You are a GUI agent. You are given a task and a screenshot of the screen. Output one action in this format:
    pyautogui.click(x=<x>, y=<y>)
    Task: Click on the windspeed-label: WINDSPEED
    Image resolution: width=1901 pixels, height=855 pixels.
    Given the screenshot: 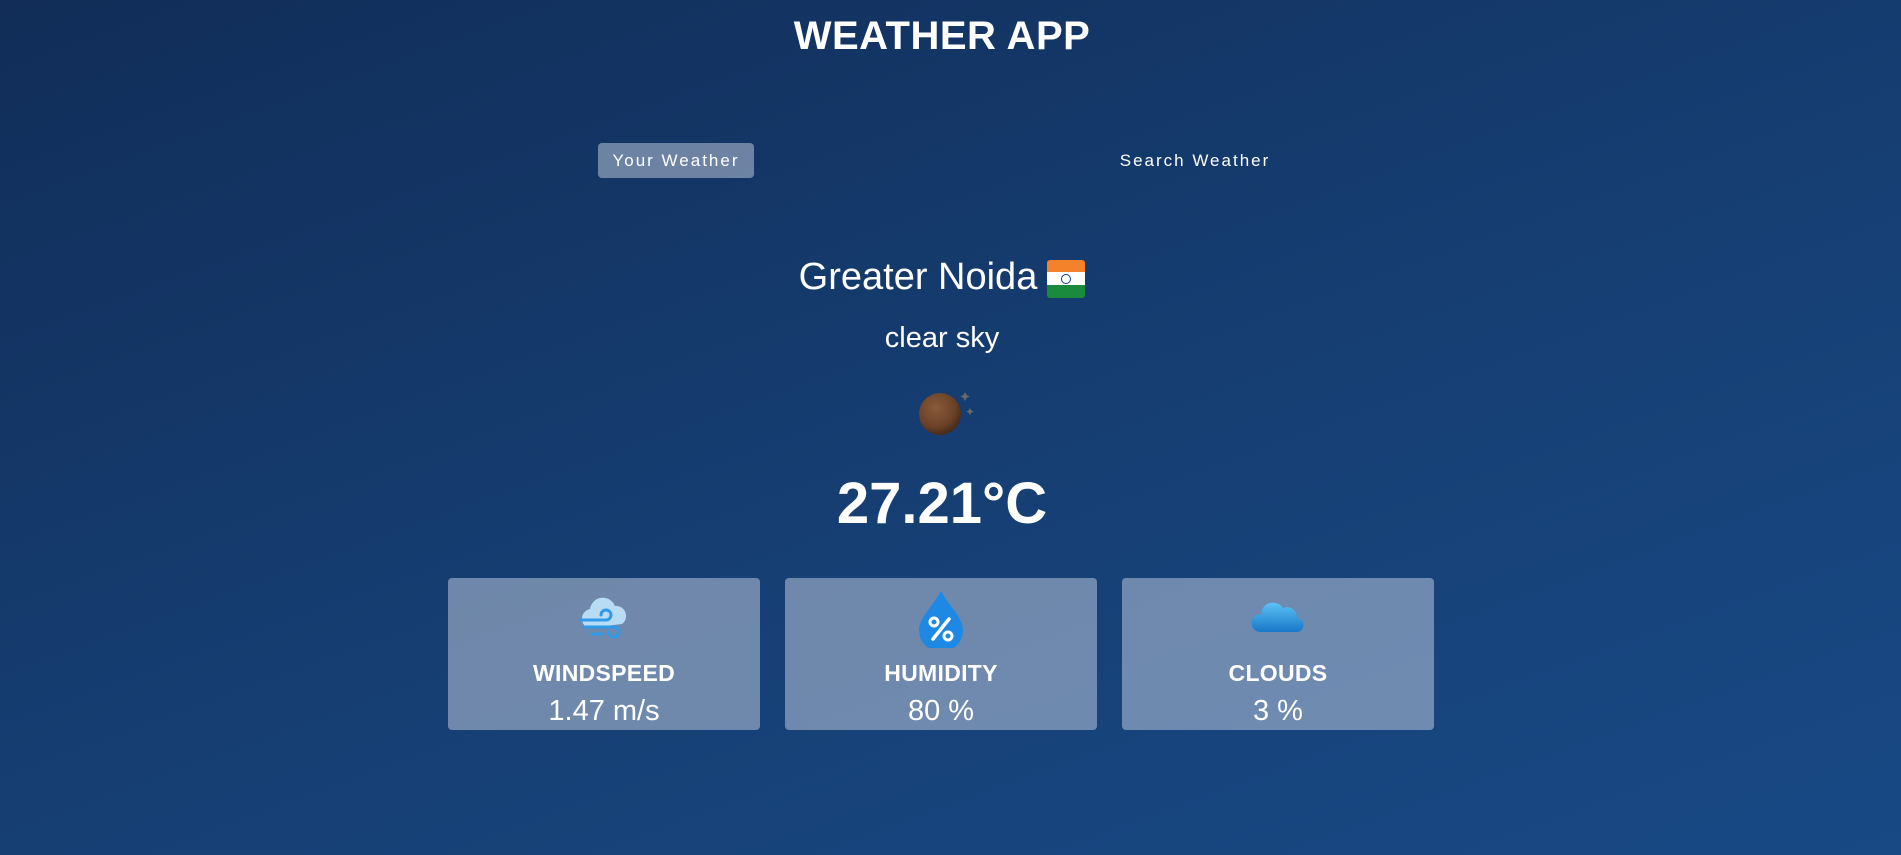 What is the action you would take?
    pyautogui.click(x=604, y=673)
    